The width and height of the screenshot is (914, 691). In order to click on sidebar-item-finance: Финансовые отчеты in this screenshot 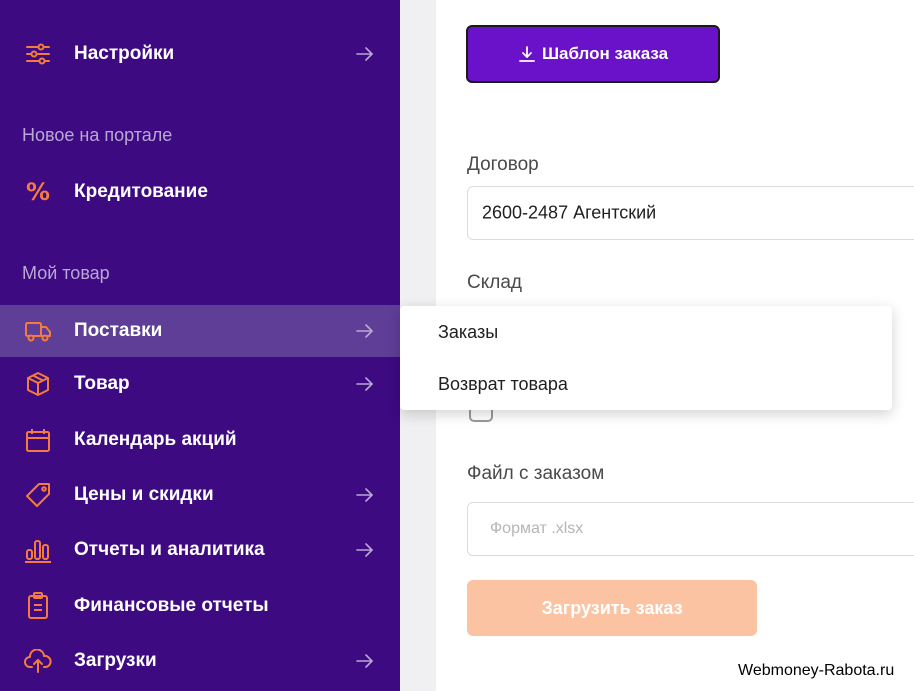, I will do `click(200, 606)`.